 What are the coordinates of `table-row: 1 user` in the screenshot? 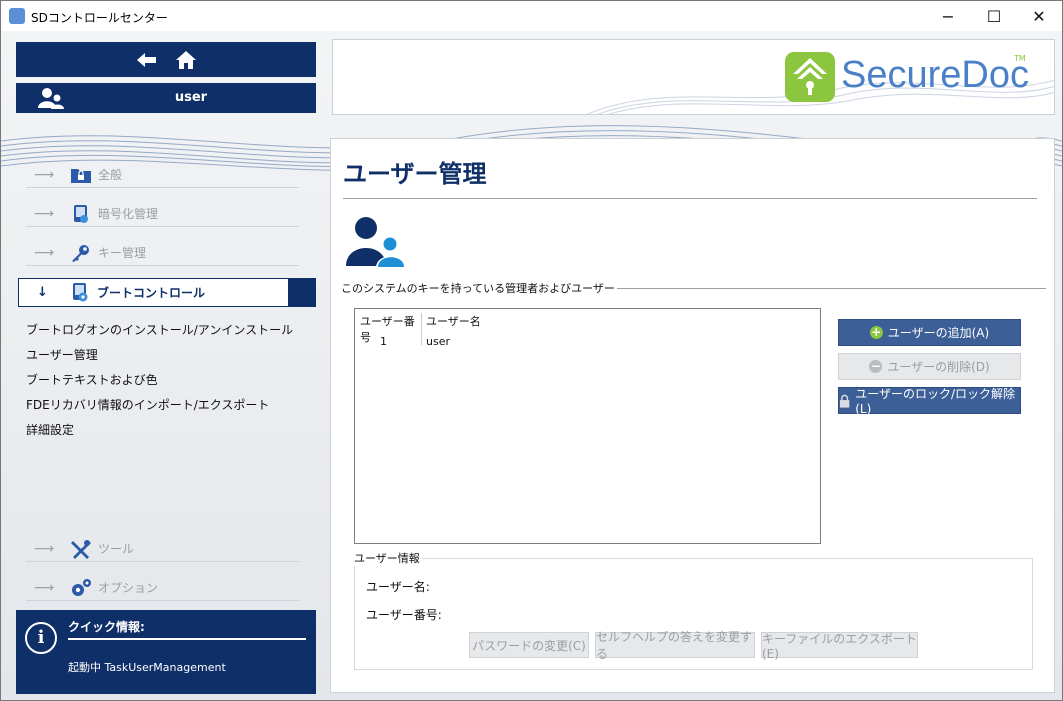 It's located at (405, 341).